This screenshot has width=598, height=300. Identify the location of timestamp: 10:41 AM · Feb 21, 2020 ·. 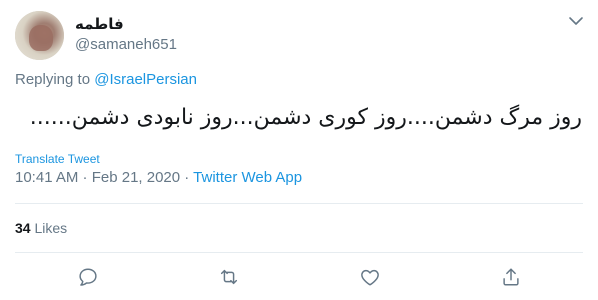
(104, 177).